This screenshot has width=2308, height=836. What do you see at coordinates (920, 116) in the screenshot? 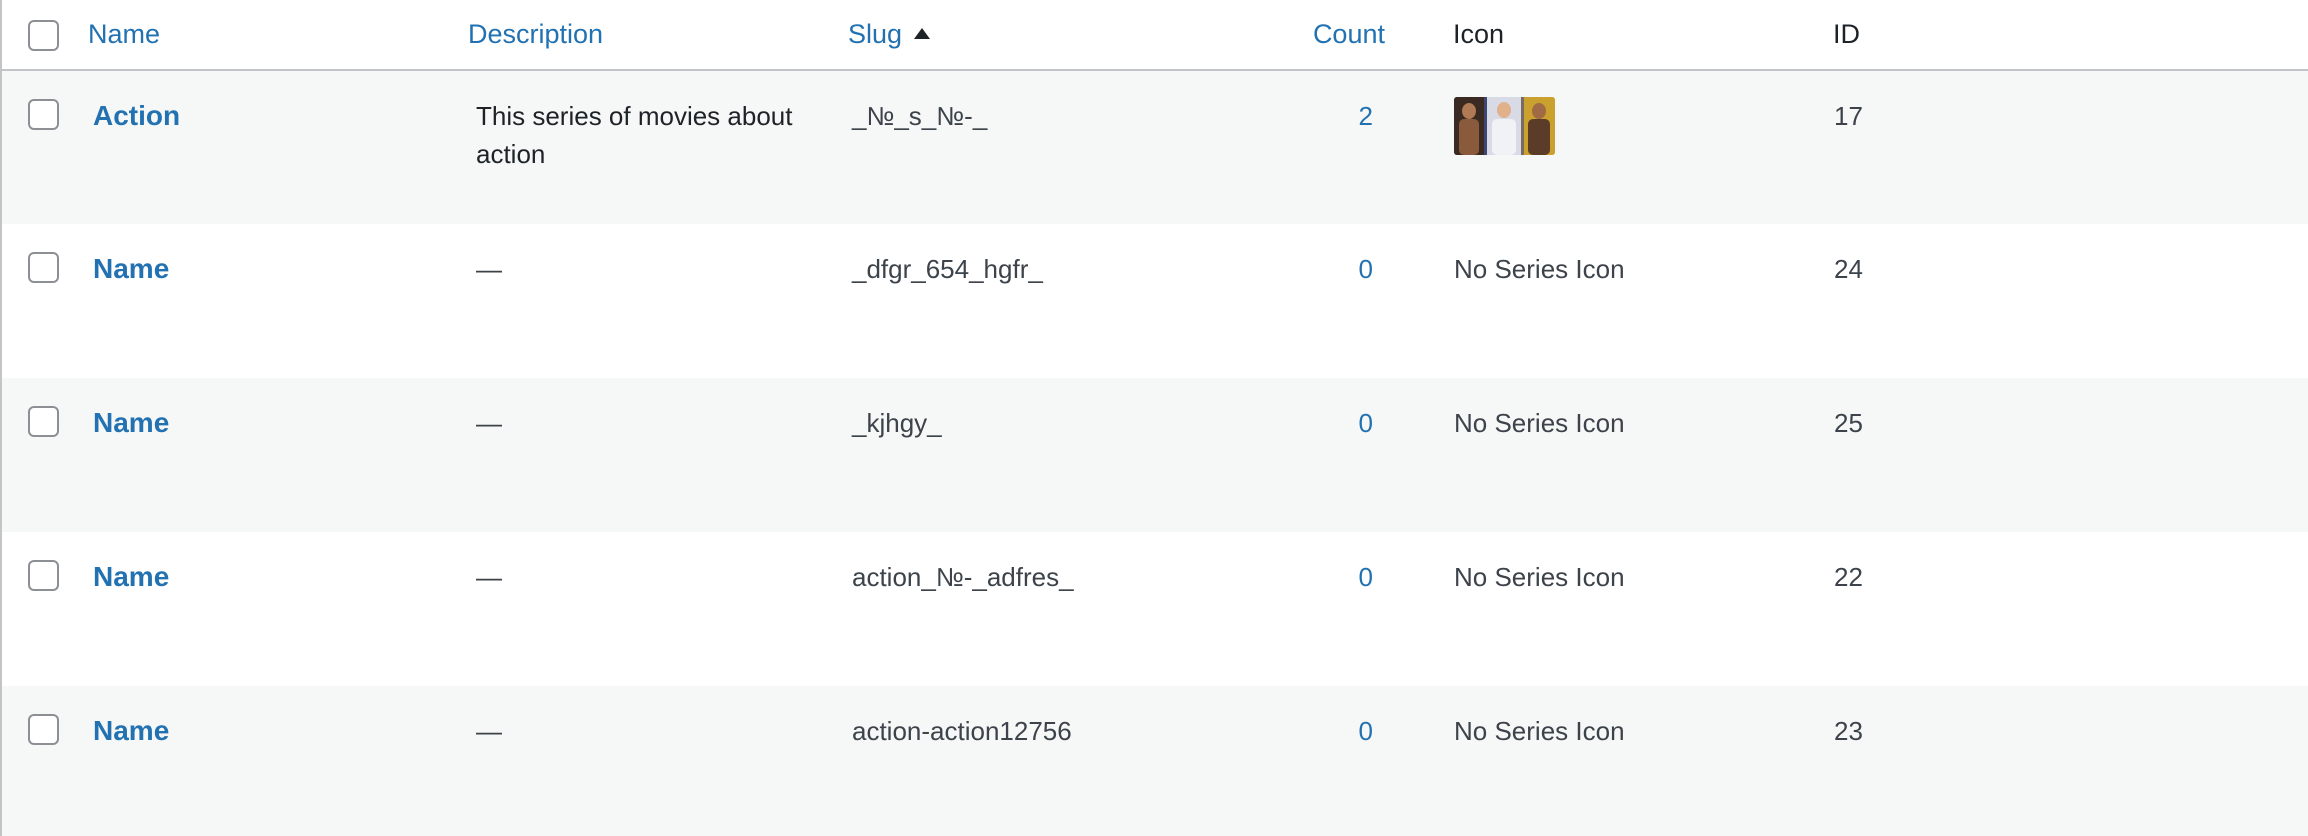
I see `slug-cell: _№_s_№-_` at bounding box center [920, 116].